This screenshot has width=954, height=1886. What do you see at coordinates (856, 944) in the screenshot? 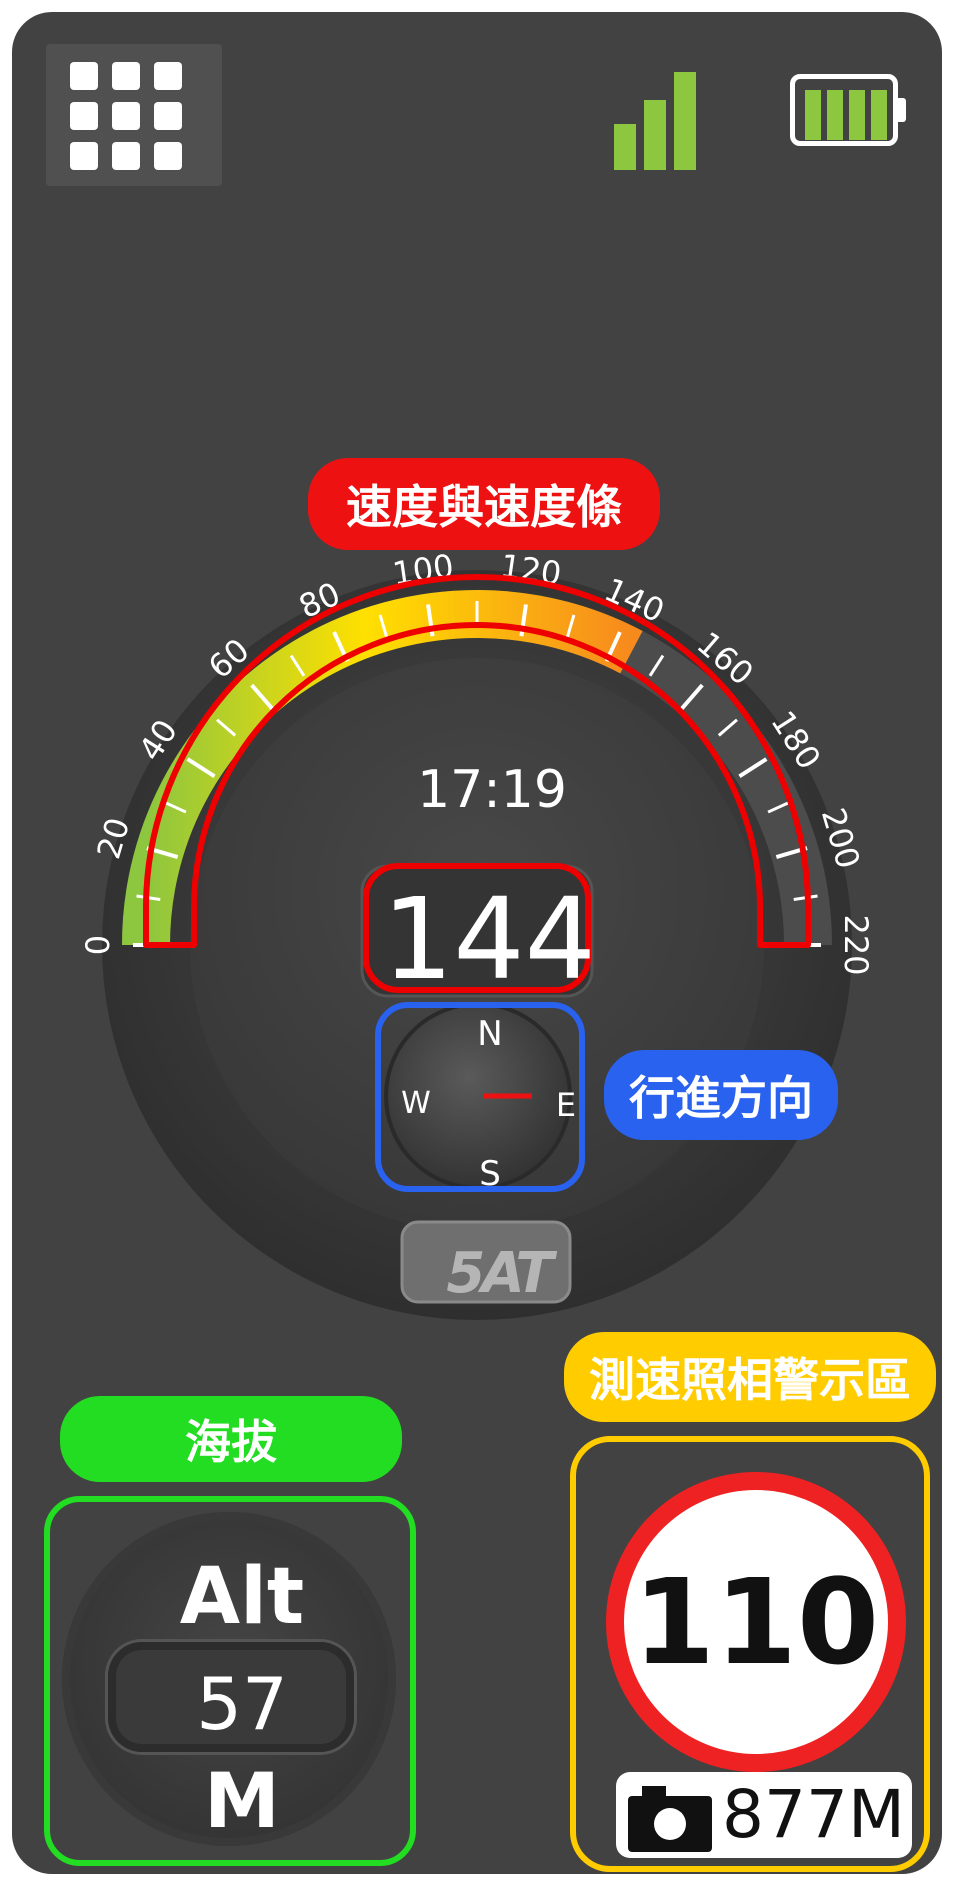
I see `speed-tick-label: 220` at bounding box center [856, 944].